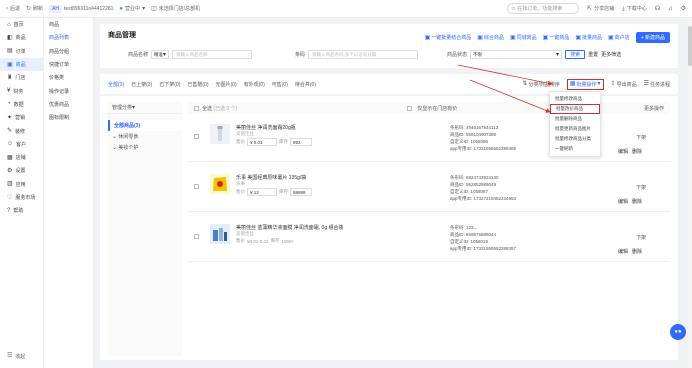 This screenshot has width=692, height=368. Describe the element at coordinates (575, 54) in the screenshot. I see `search-button: 搜索` at that location.